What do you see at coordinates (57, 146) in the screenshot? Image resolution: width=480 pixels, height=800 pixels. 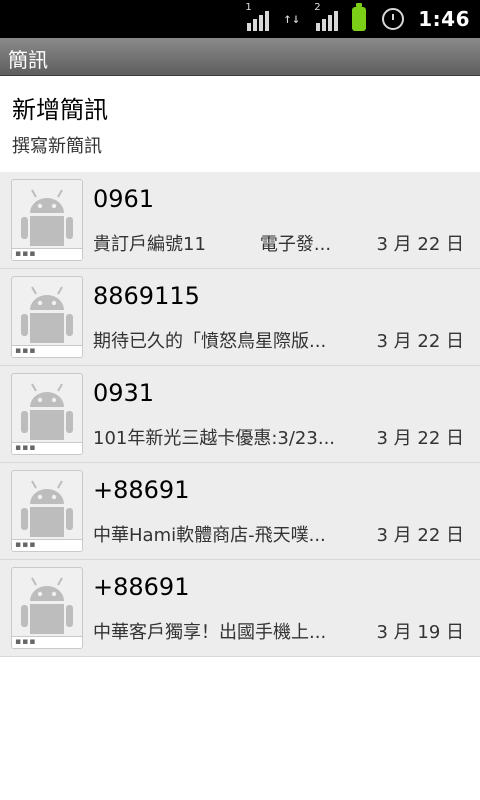 I see `new-message-subtitle: 撰寫新簡訊` at bounding box center [57, 146].